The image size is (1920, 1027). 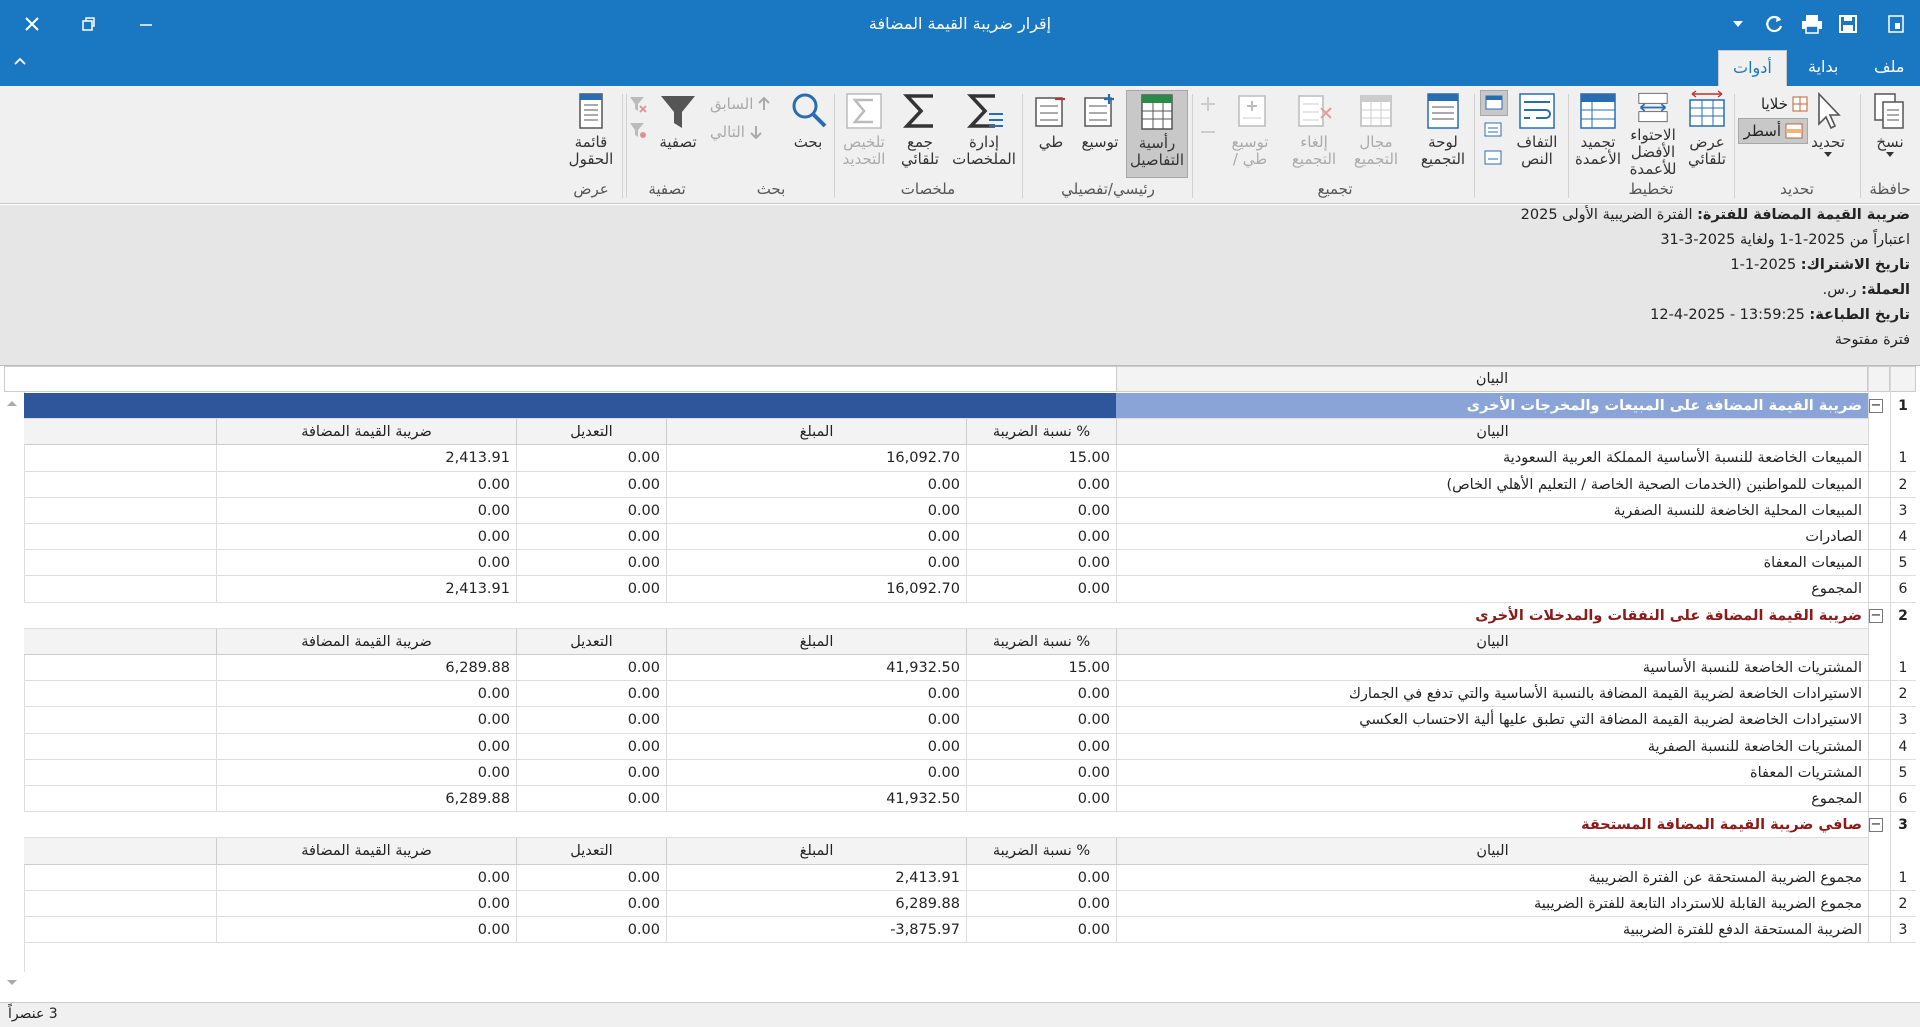 I want to click on minimize-button, so click(x=146, y=24).